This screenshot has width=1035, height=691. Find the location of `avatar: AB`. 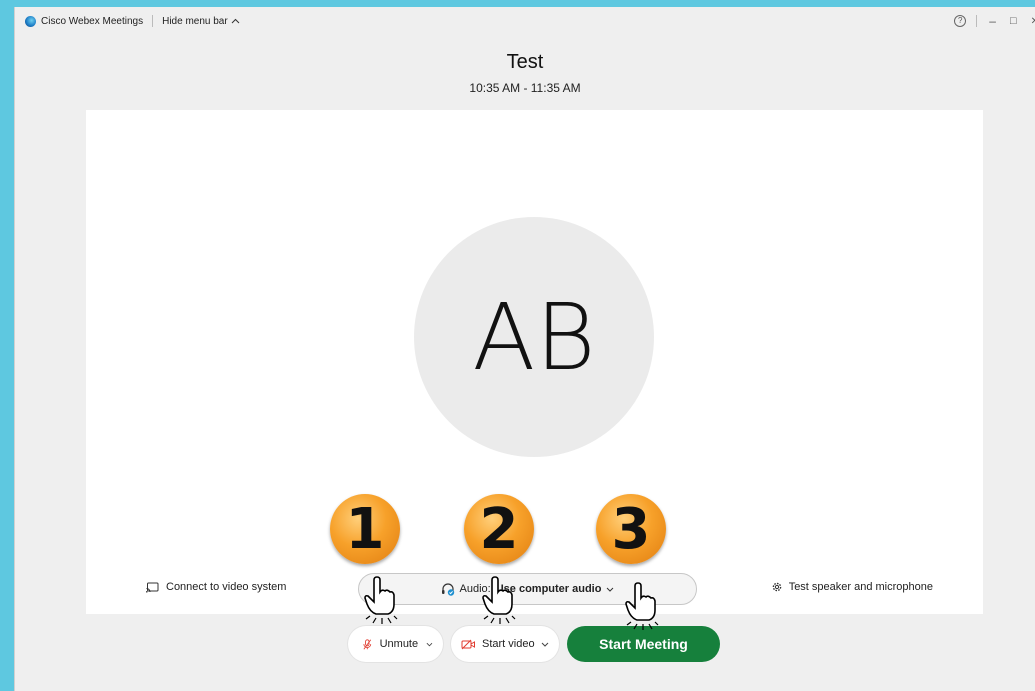

avatar: AB is located at coordinates (534, 337).